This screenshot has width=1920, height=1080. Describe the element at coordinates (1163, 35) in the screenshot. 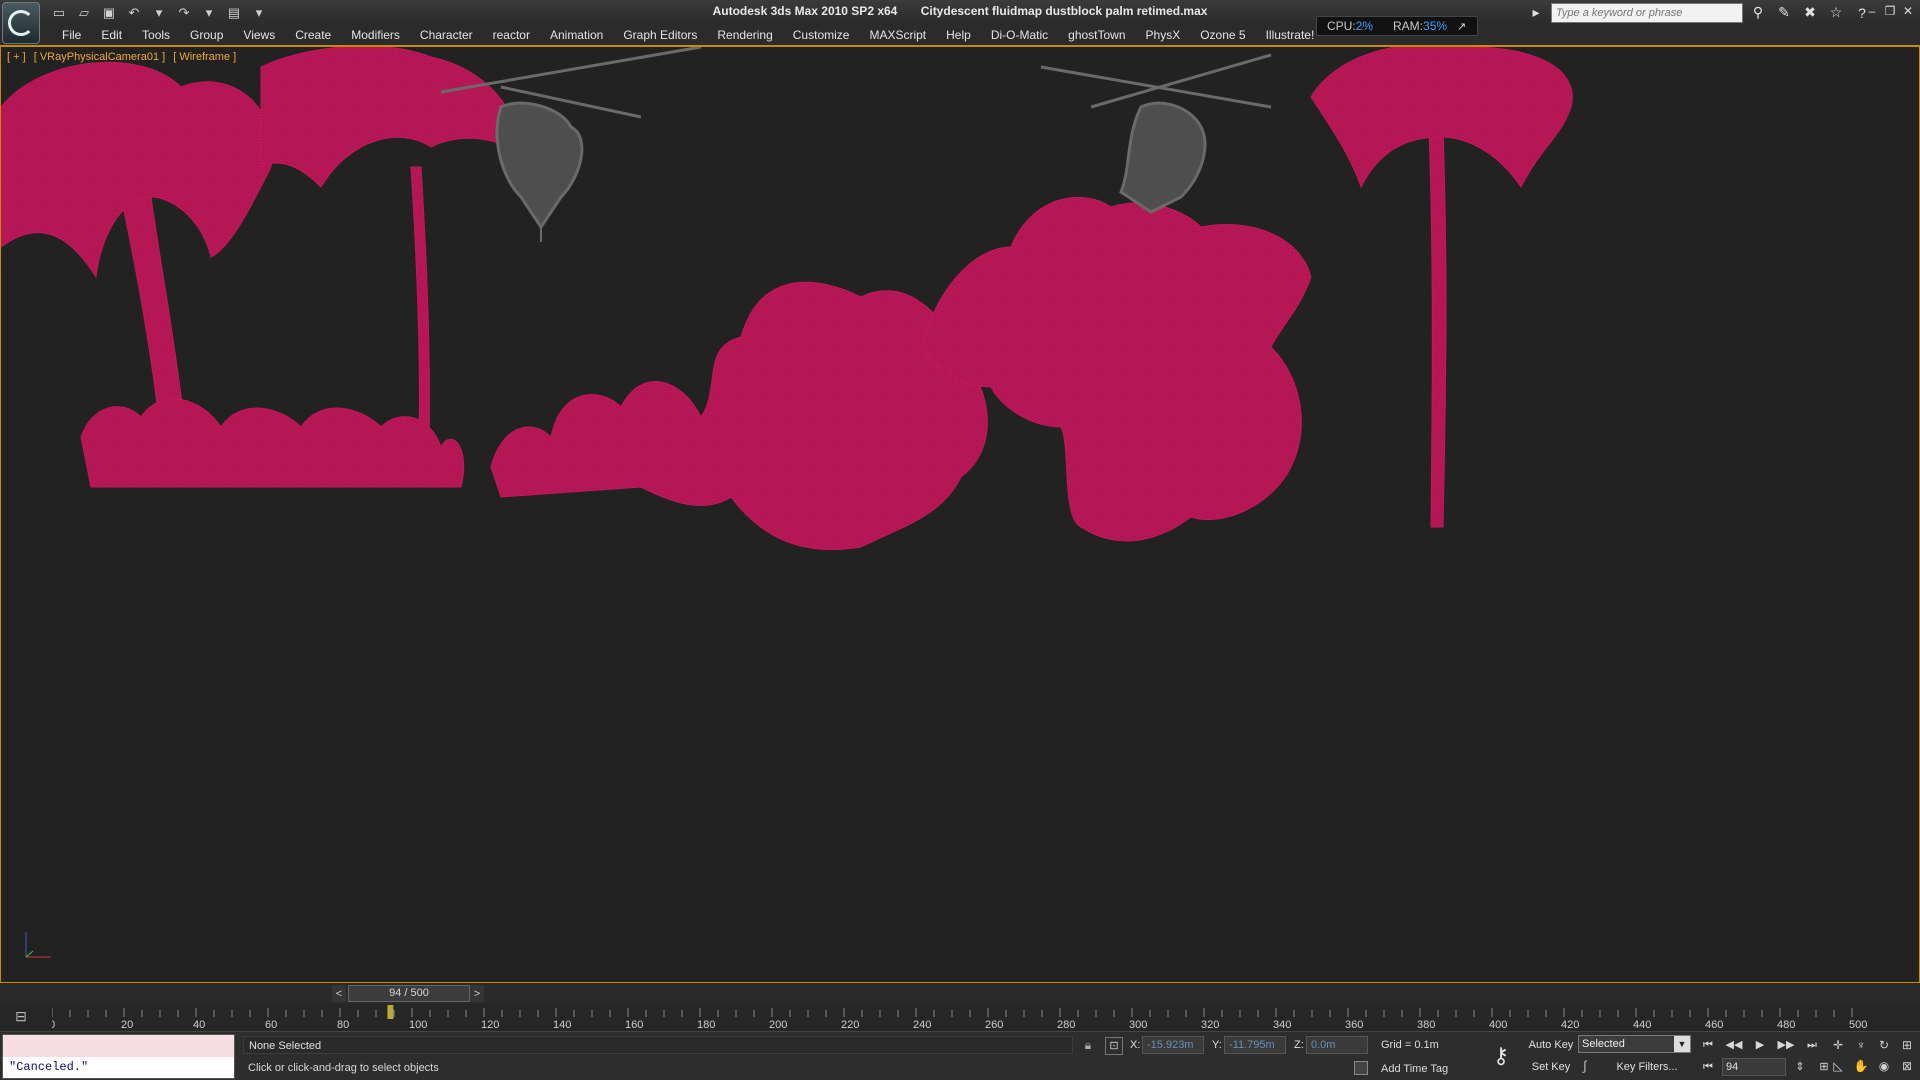

I see `menu-physx: PhysX` at that location.